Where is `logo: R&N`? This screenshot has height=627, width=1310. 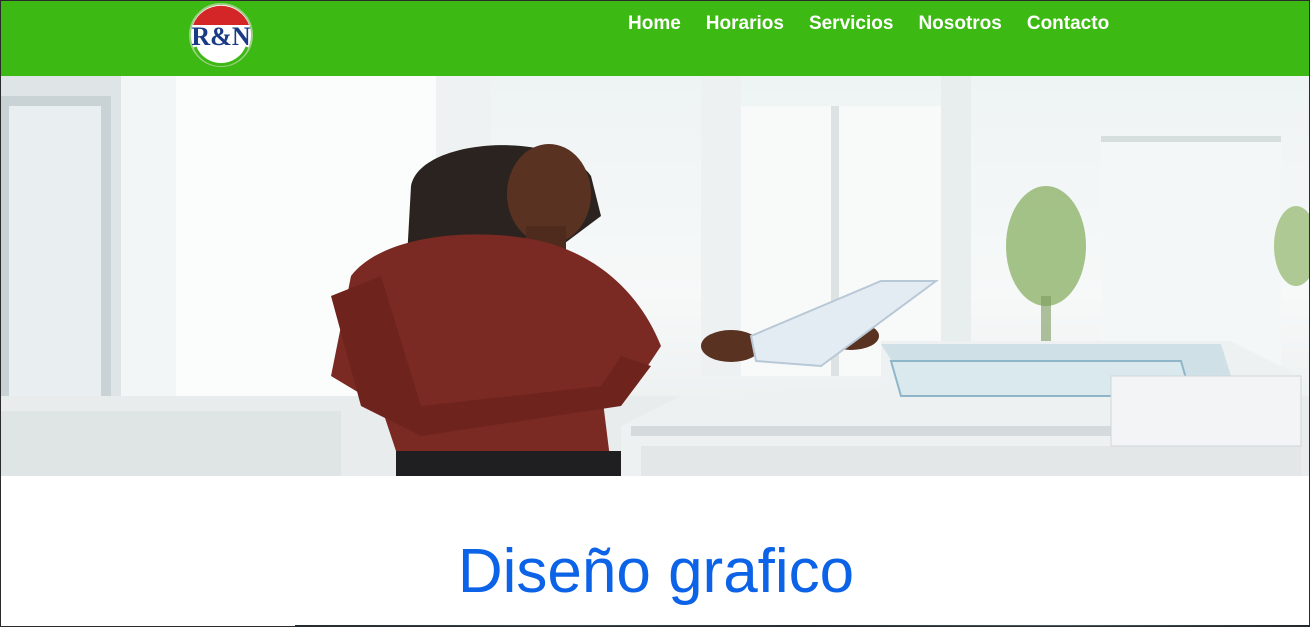 logo: R&N is located at coordinates (221, 35).